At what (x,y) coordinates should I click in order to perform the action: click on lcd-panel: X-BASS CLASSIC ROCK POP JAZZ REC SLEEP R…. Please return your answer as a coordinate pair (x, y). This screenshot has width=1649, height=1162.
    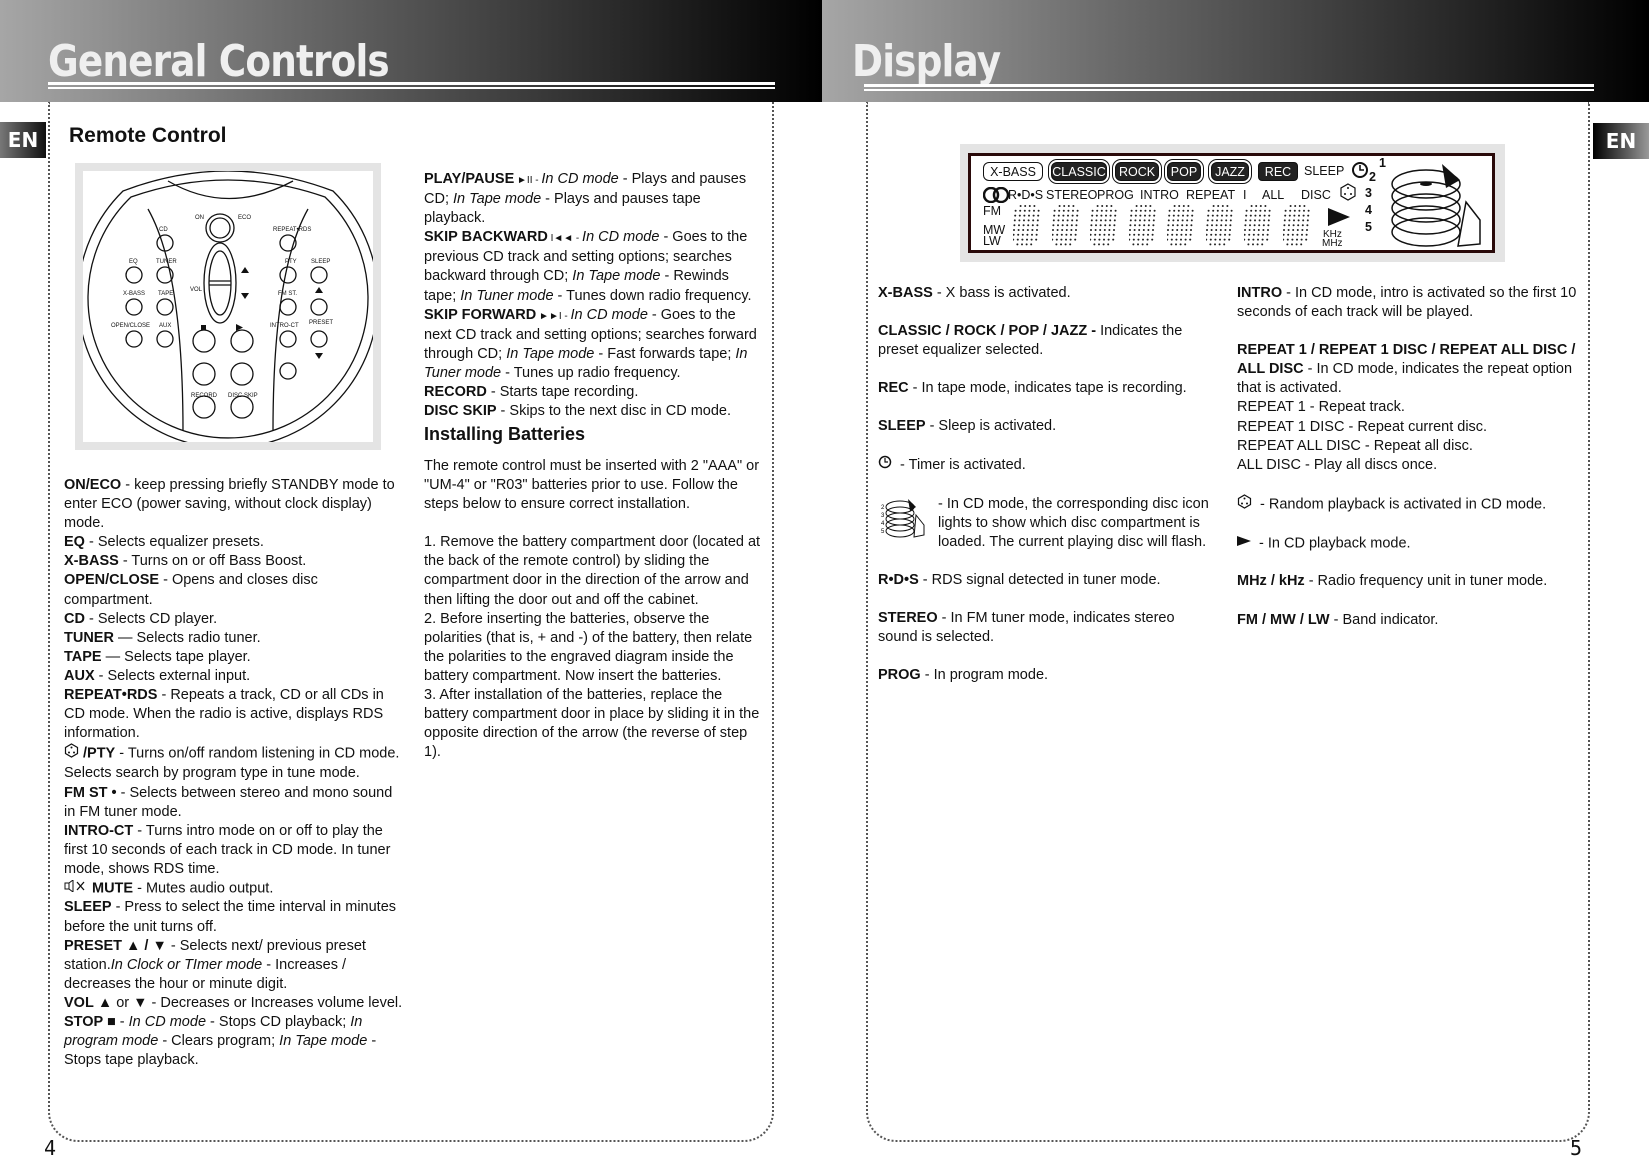
    Looking at the image, I should click on (1231, 203).